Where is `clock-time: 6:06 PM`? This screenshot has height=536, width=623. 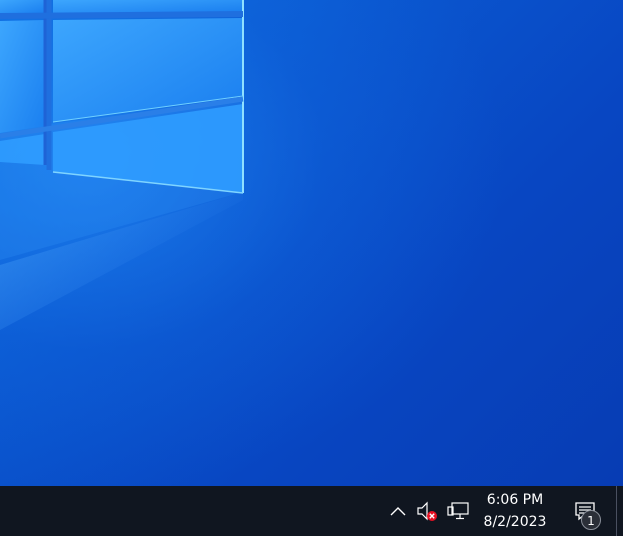 clock-time: 6:06 PM is located at coordinates (515, 500).